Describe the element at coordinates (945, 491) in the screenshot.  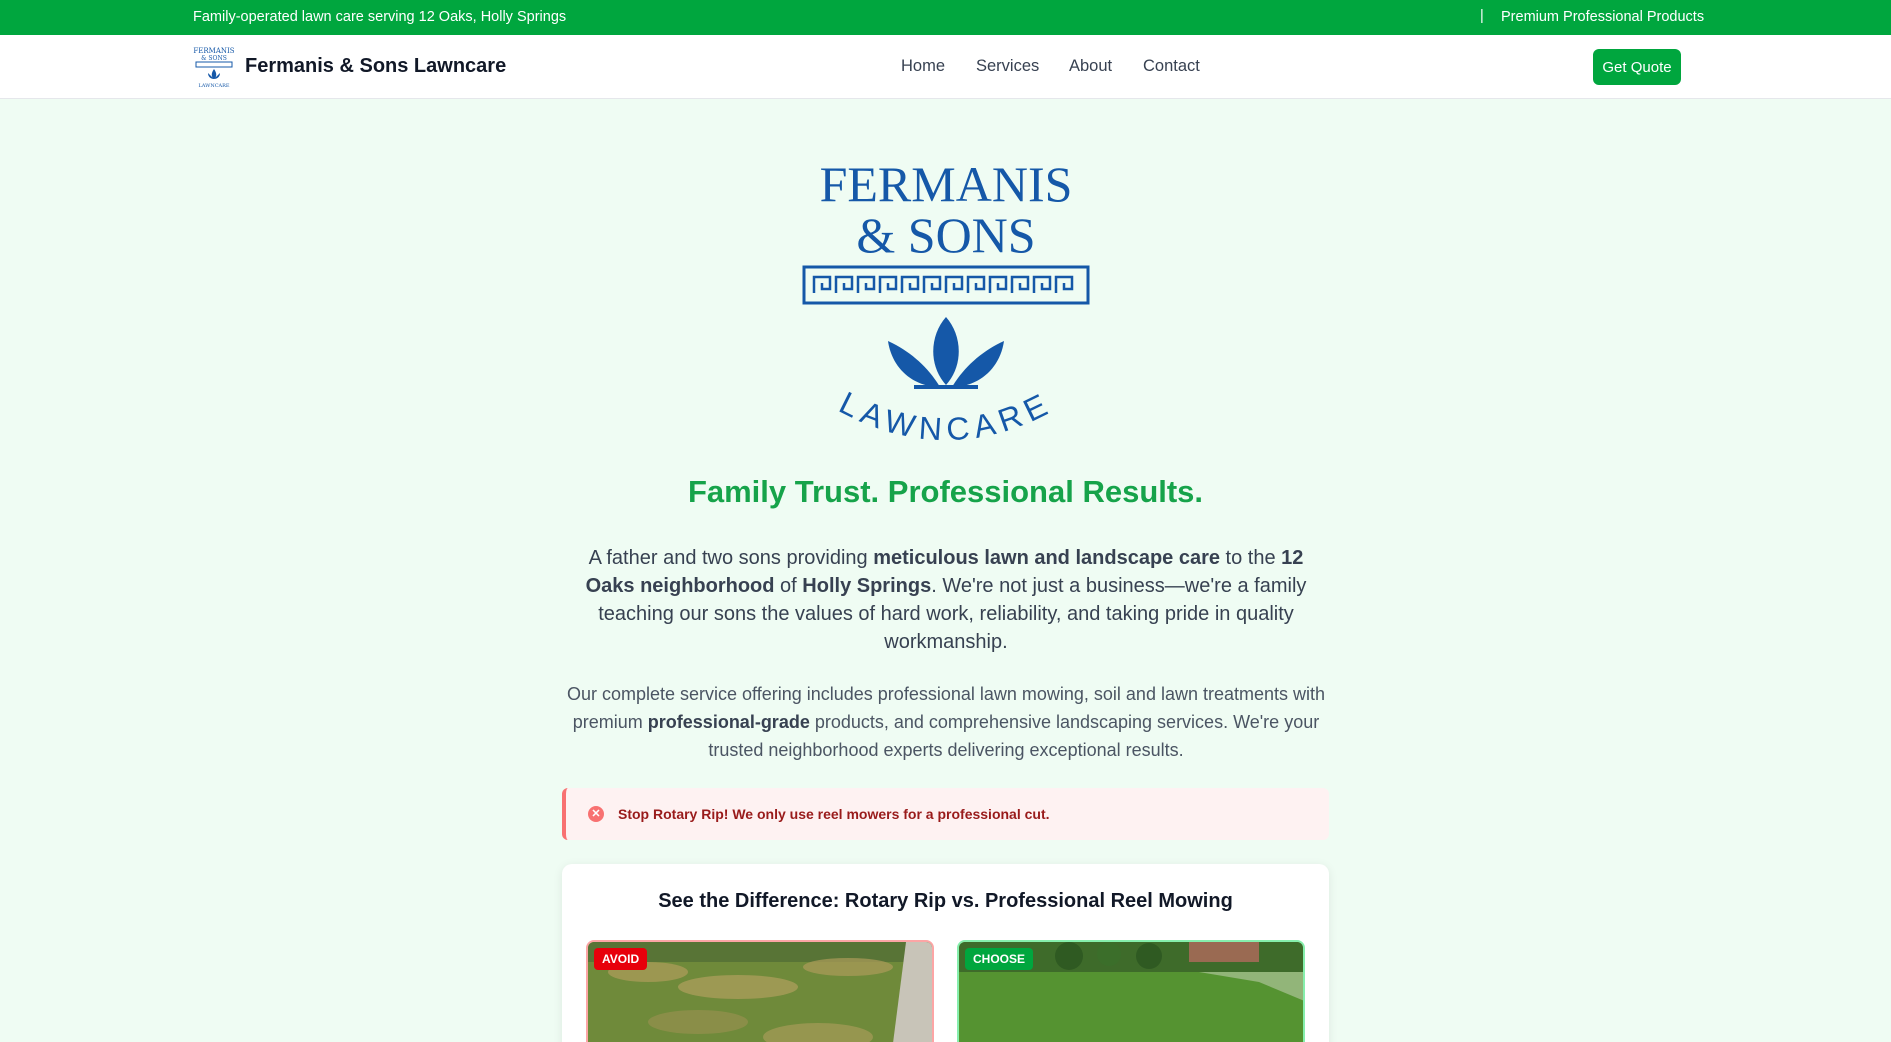
I see `hero-headline: Family Trust. Professional Results.` at that location.